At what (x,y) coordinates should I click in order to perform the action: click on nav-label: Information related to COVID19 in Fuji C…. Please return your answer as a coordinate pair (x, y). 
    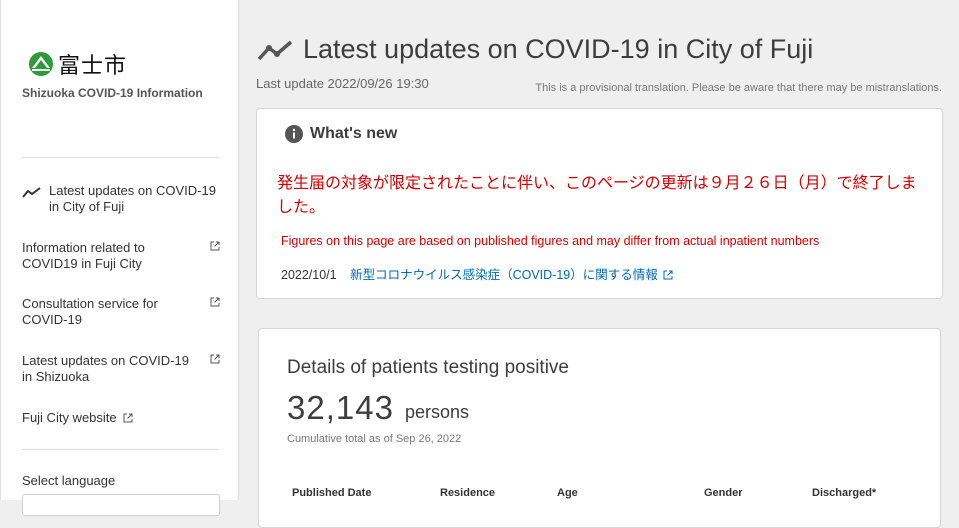
    Looking at the image, I should click on (83, 255).